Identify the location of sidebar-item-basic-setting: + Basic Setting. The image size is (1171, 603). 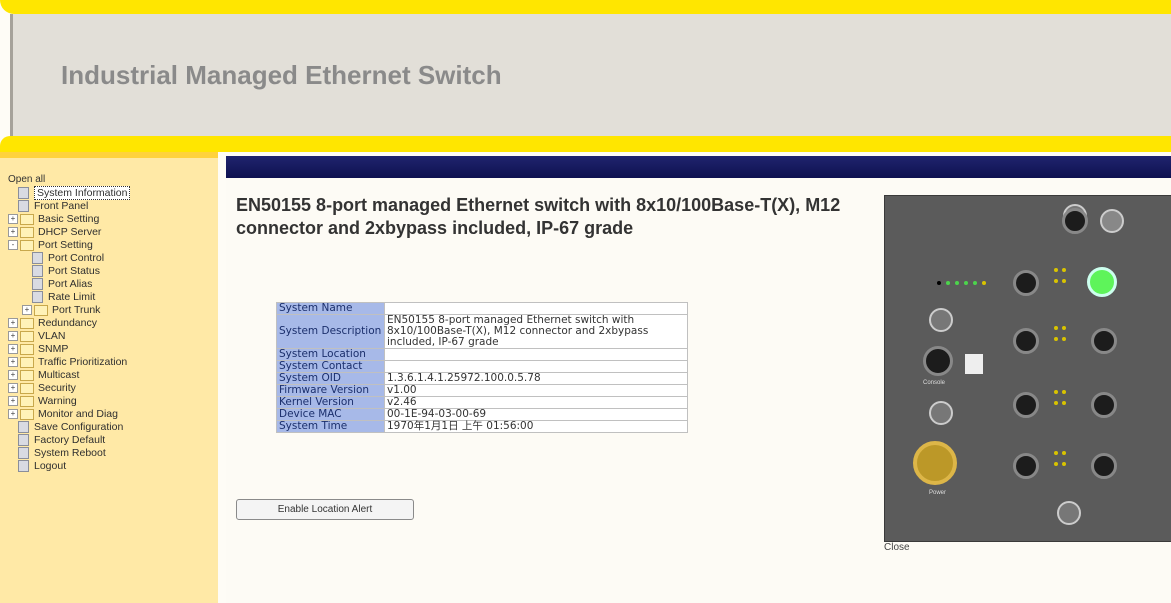
(69, 219).